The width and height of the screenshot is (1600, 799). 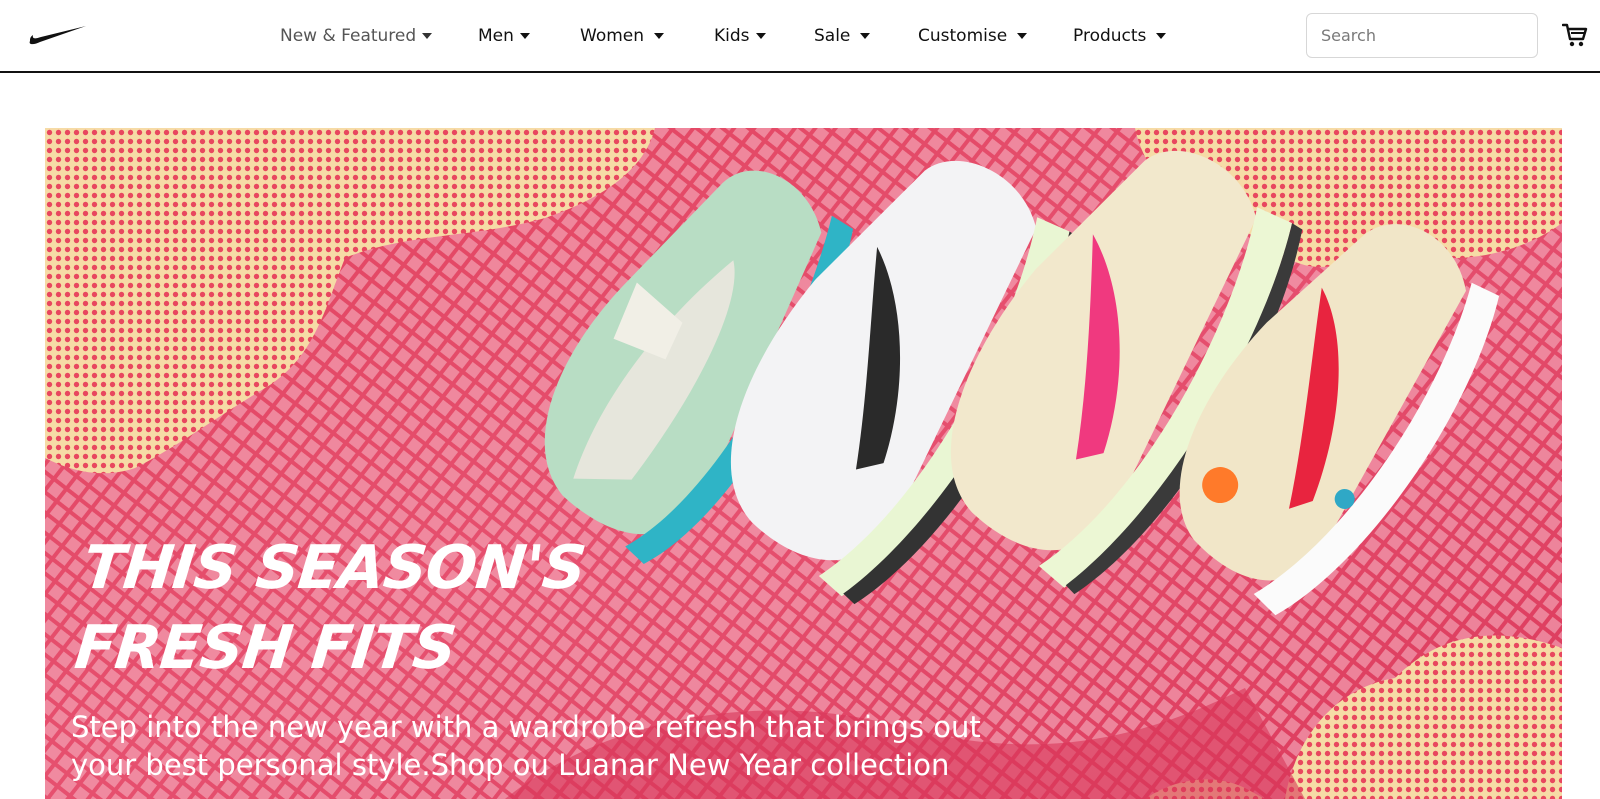 I want to click on nav-item-label: New & Featured, so click(x=348, y=36).